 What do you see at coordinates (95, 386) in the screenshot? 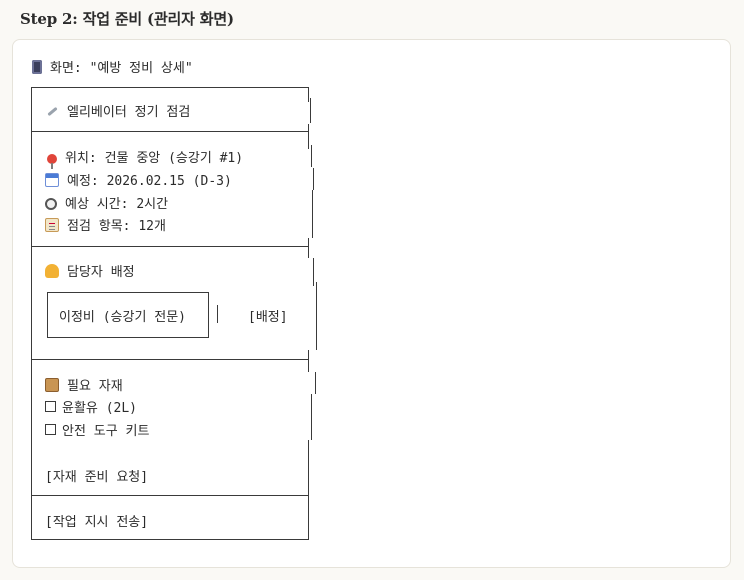
I see `materials-heading-text: 필요 자재` at bounding box center [95, 386].